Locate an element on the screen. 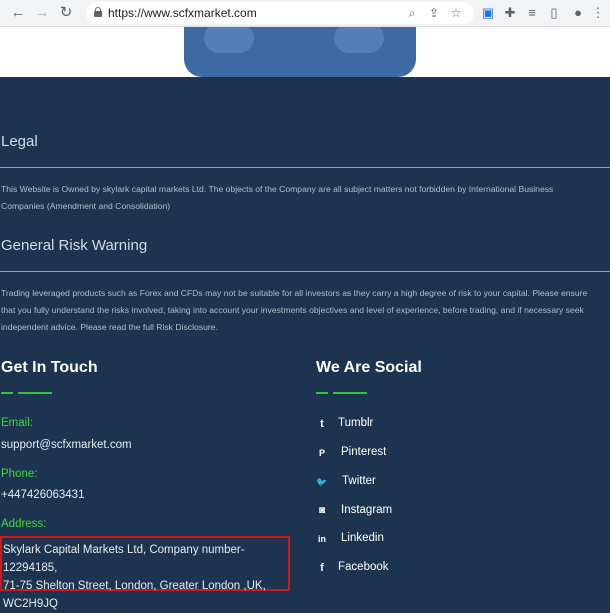  social-title: We Are Social is located at coordinates (369, 367).